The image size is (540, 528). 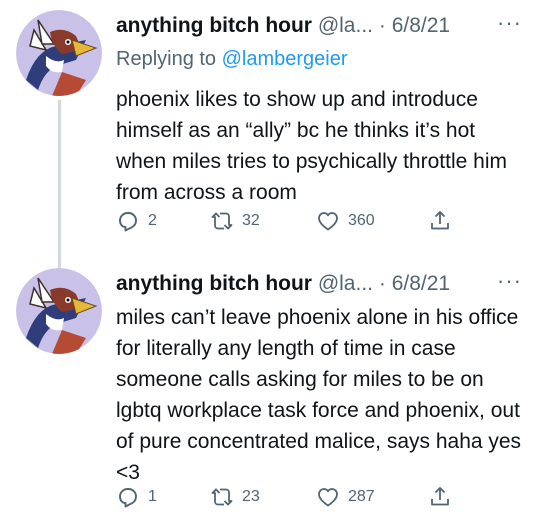 What do you see at coordinates (285, 59) in the screenshot?
I see `replying-to-mention: @lambergeier` at bounding box center [285, 59].